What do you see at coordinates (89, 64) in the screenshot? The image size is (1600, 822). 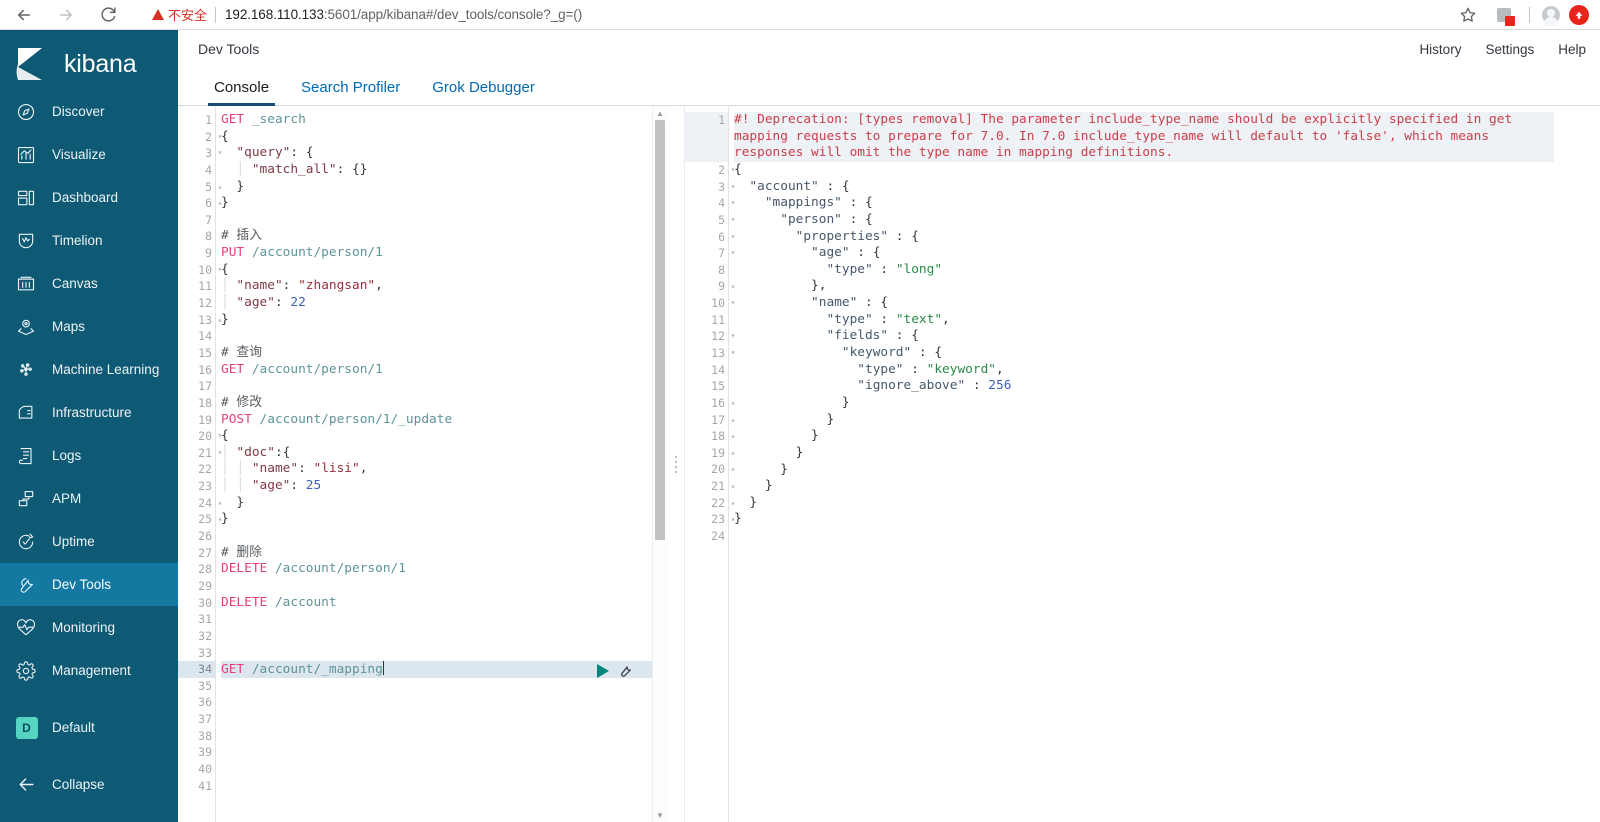 I see `kibana-logo: kibana` at bounding box center [89, 64].